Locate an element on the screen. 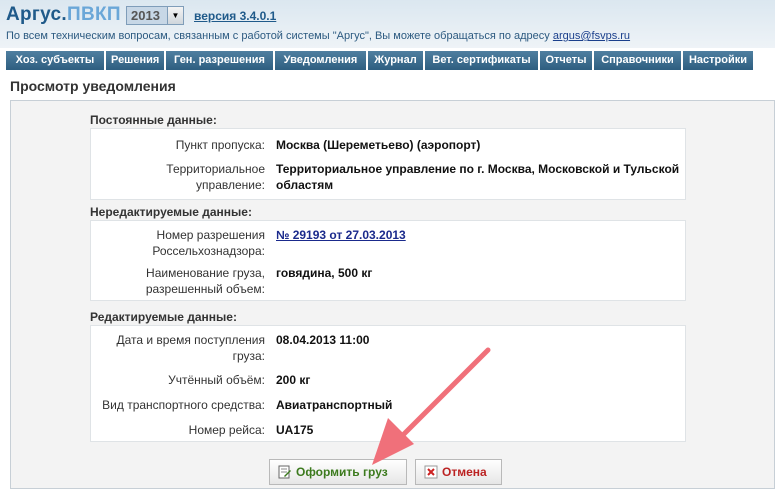  page-title: Просмотр уведомления is located at coordinates (93, 86).